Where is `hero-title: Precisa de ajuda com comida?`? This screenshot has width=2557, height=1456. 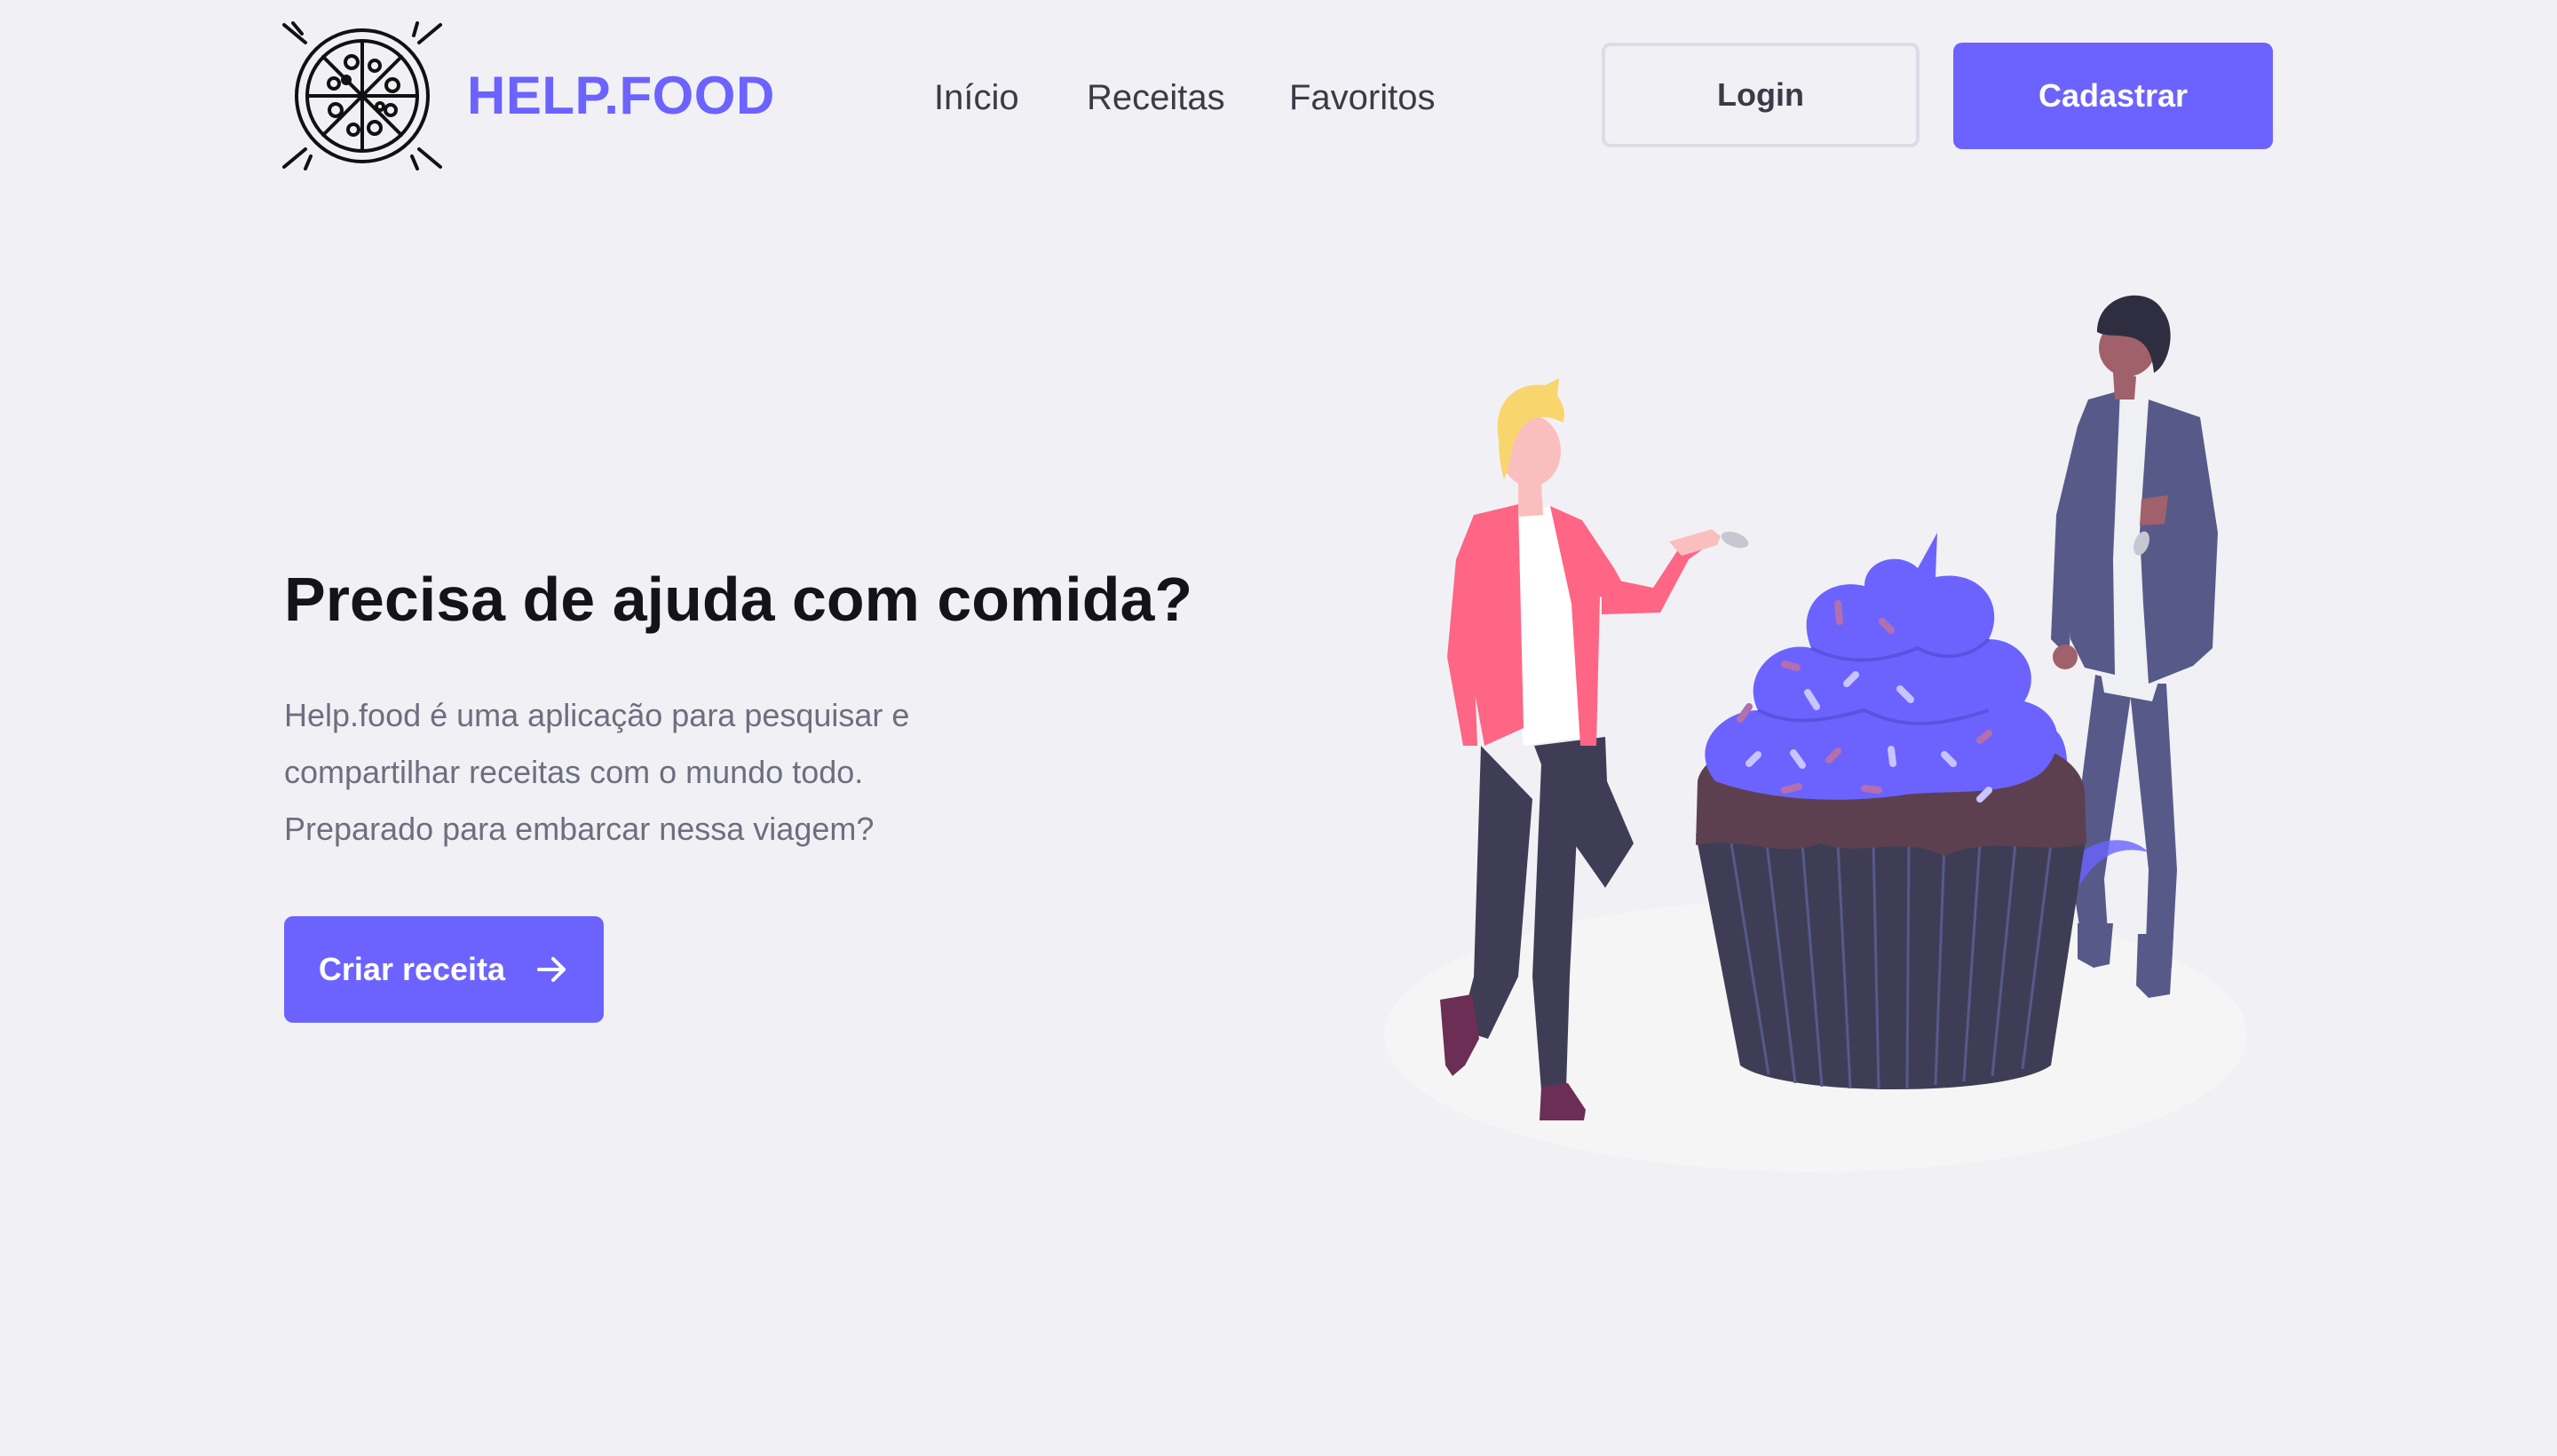
hero-title: Precisa de ajuda com comida? is located at coordinates (738, 599).